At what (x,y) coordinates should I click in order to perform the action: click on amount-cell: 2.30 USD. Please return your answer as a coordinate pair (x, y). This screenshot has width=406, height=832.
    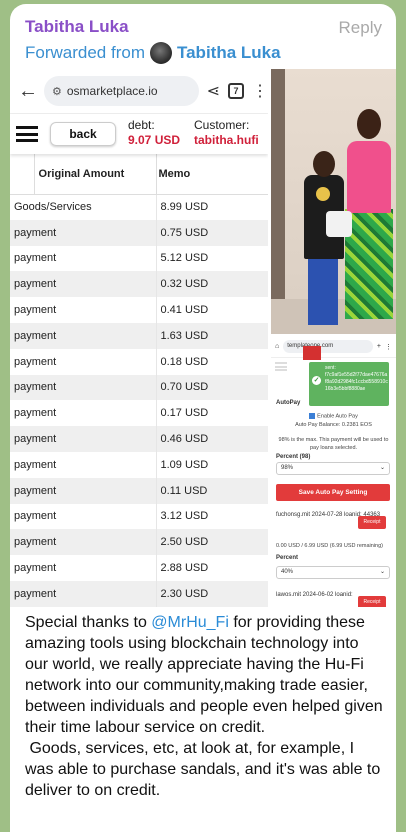
    Looking at the image, I should click on (211, 593).